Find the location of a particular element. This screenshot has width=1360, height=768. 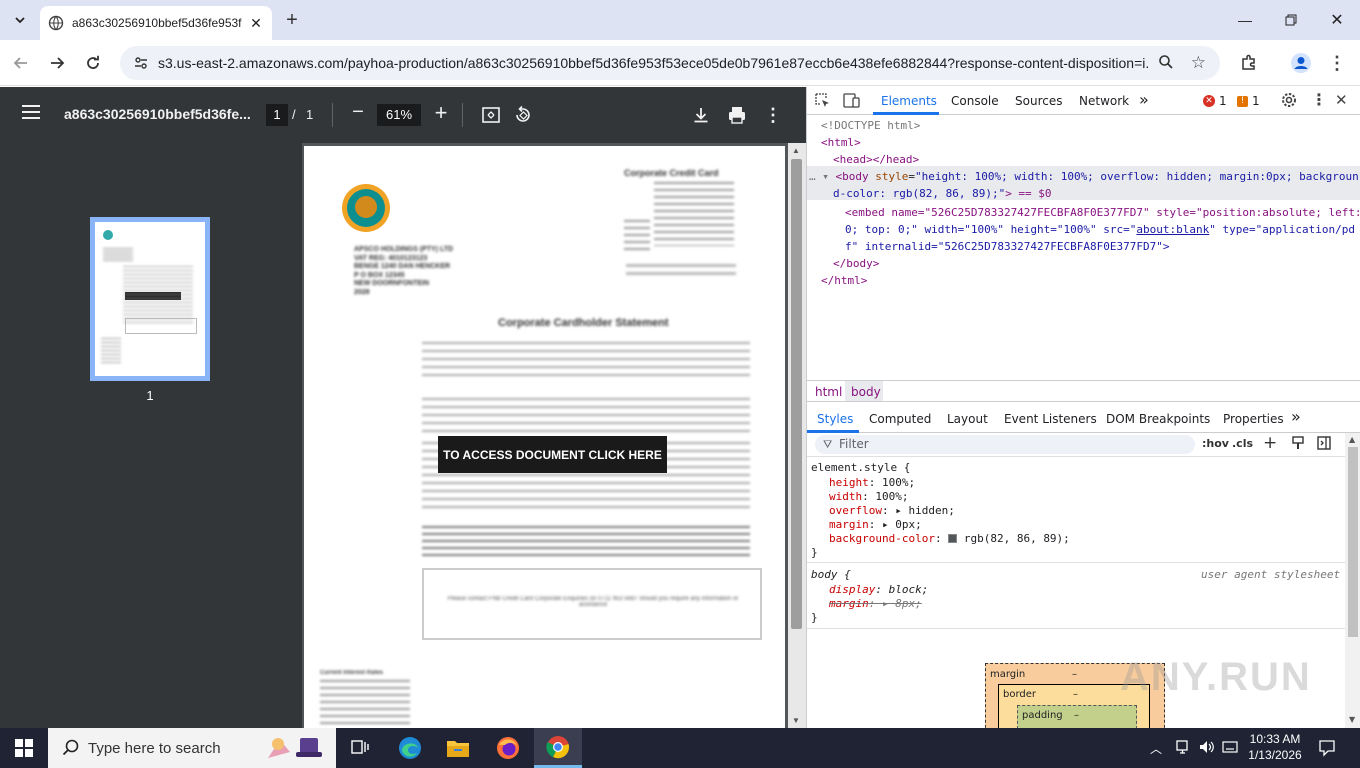

style-prop-row: margin: ▸ 0px; is located at coordinates (875, 525).